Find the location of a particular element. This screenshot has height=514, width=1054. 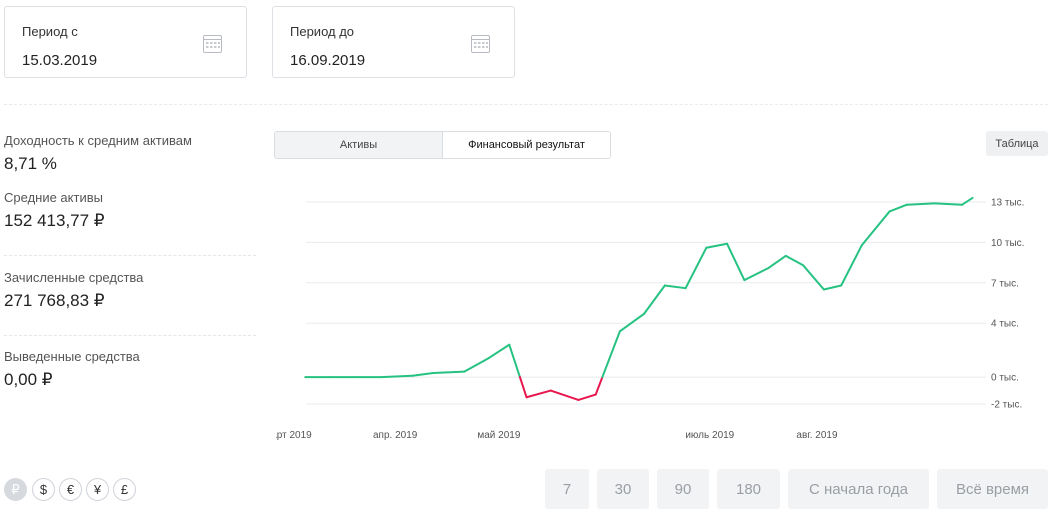

currency-gbp-button: £ is located at coordinates (124, 489).